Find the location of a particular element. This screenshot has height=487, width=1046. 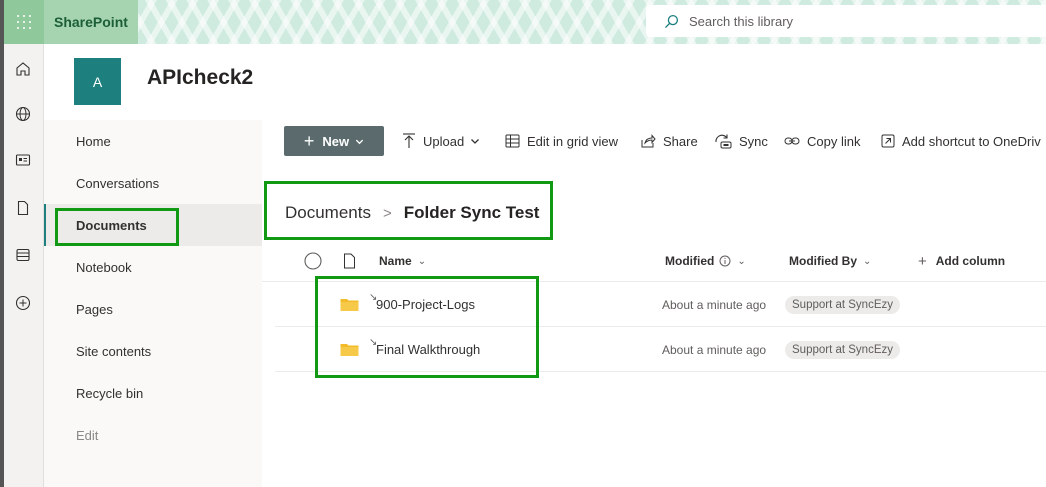

file-type-icon is located at coordinates (349, 261).